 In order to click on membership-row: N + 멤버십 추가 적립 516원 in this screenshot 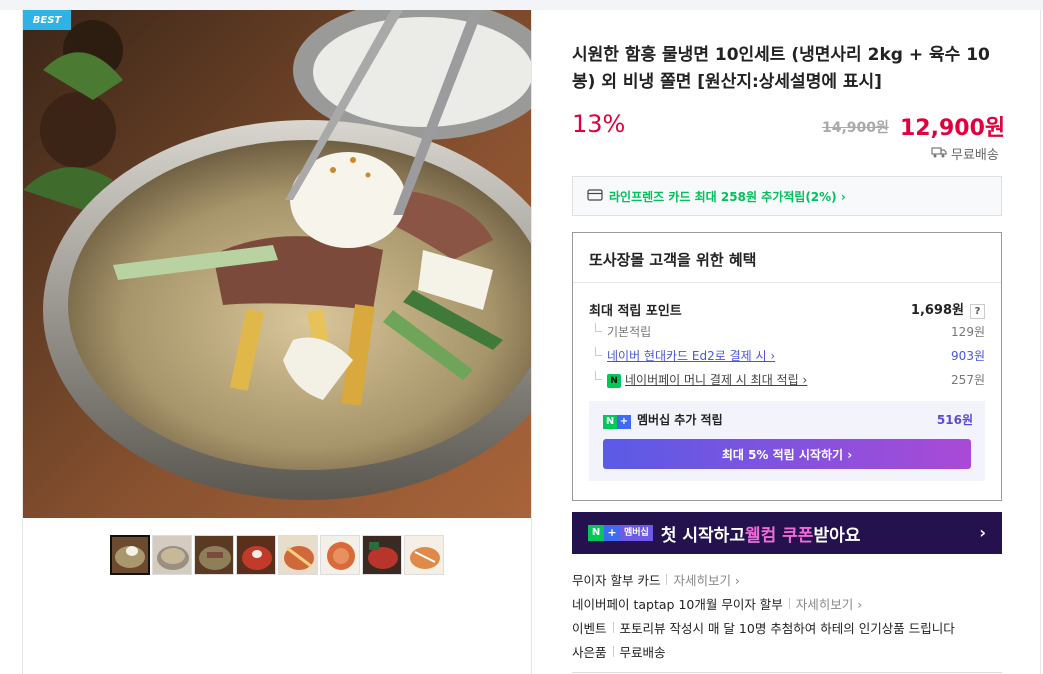, I will do `click(788, 420)`.